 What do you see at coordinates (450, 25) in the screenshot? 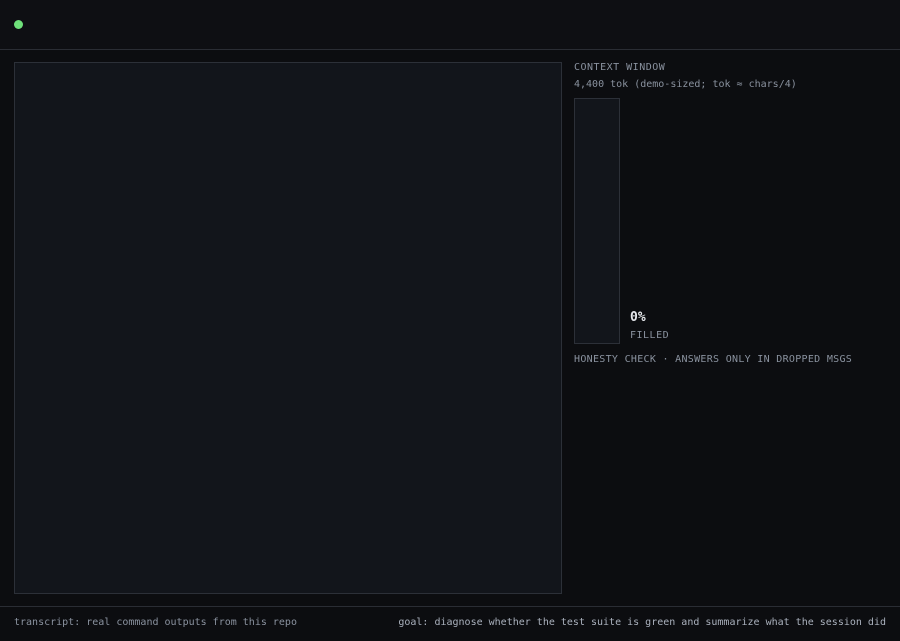
I see `top-bar` at bounding box center [450, 25].